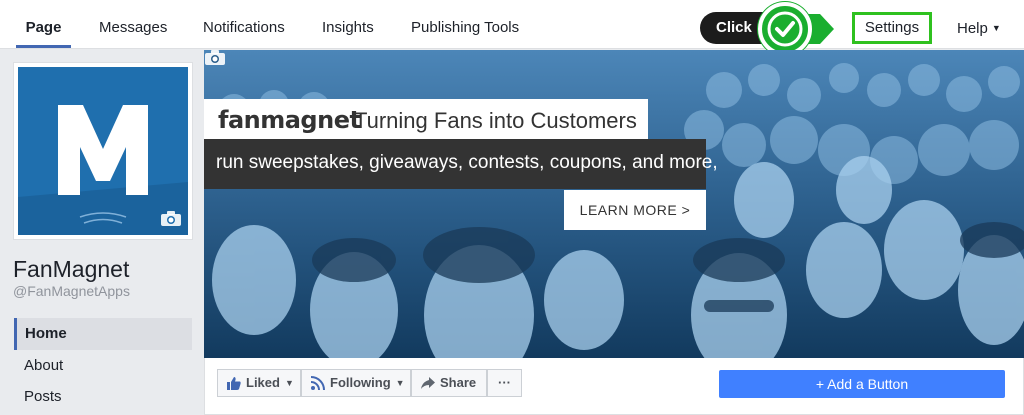 This screenshot has width=1024, height=415. I want to click on profile-picture, so click(103, 151).